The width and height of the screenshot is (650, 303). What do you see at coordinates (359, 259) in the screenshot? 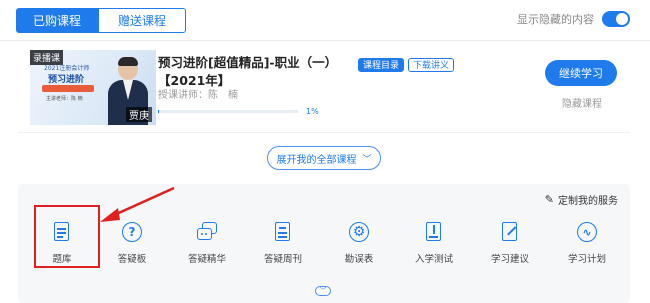
I see `service-label: 勘误表` at bounding box center [359, 259].